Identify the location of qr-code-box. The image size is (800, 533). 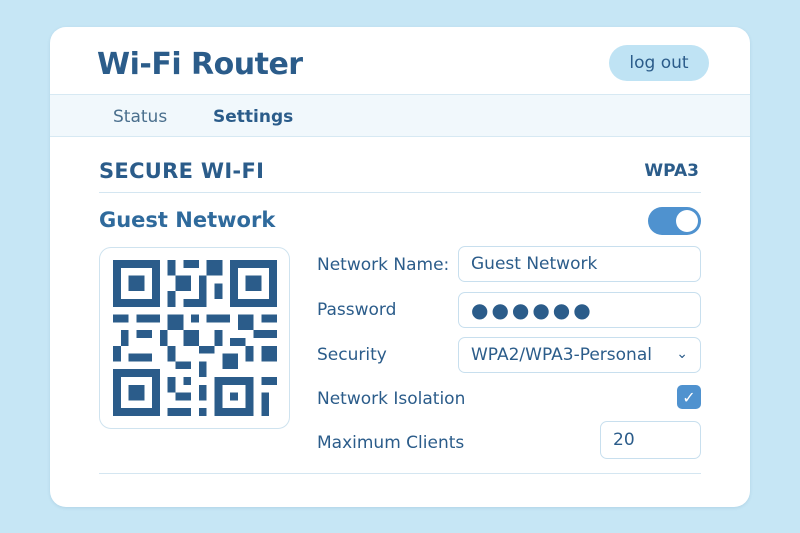
(194, 338).